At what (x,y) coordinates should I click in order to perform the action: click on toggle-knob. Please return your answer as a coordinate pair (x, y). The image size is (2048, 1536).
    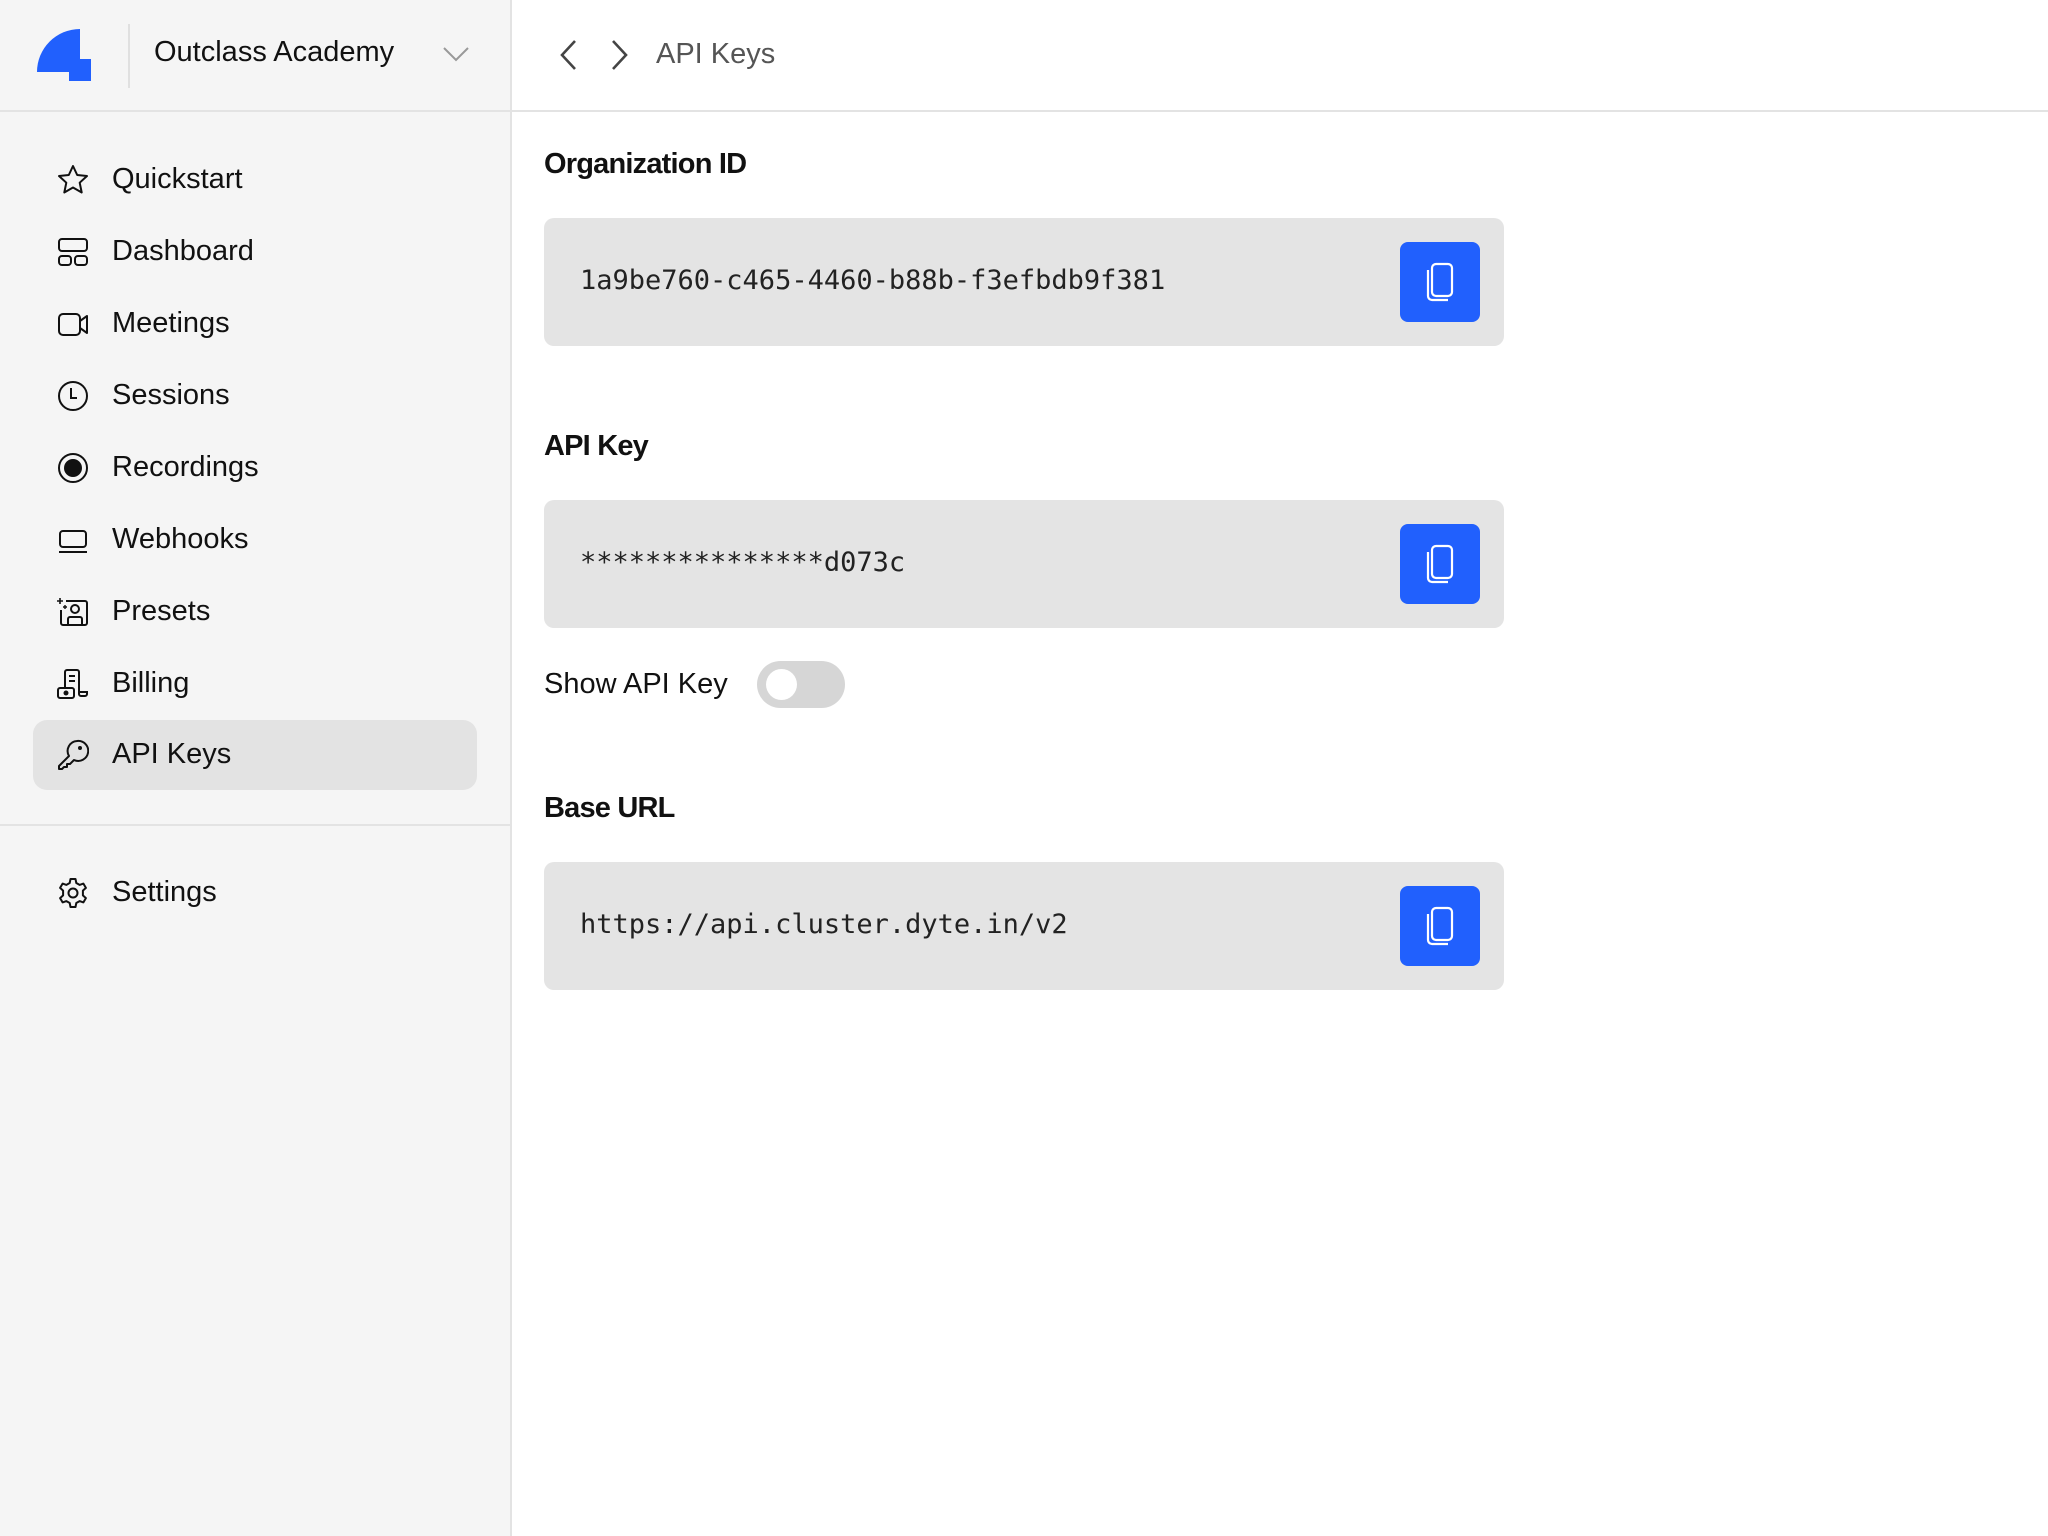
    Looking at the image, I should click on (781, 684).